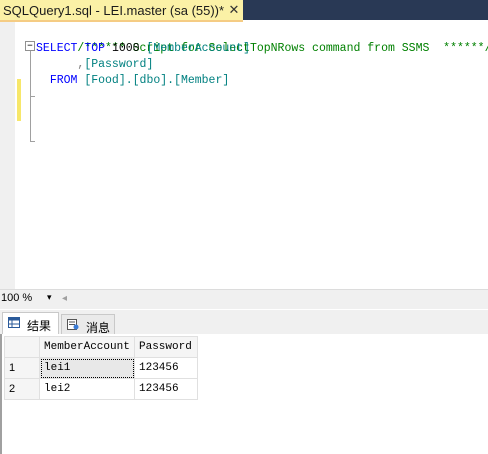 The width and height of the screenshot is (488, 454). Describe the element at coordinates (143, 49) in the screenshot. I see `code-line-2: SELECT TOP 1000 [MemberAccount]` at that location.